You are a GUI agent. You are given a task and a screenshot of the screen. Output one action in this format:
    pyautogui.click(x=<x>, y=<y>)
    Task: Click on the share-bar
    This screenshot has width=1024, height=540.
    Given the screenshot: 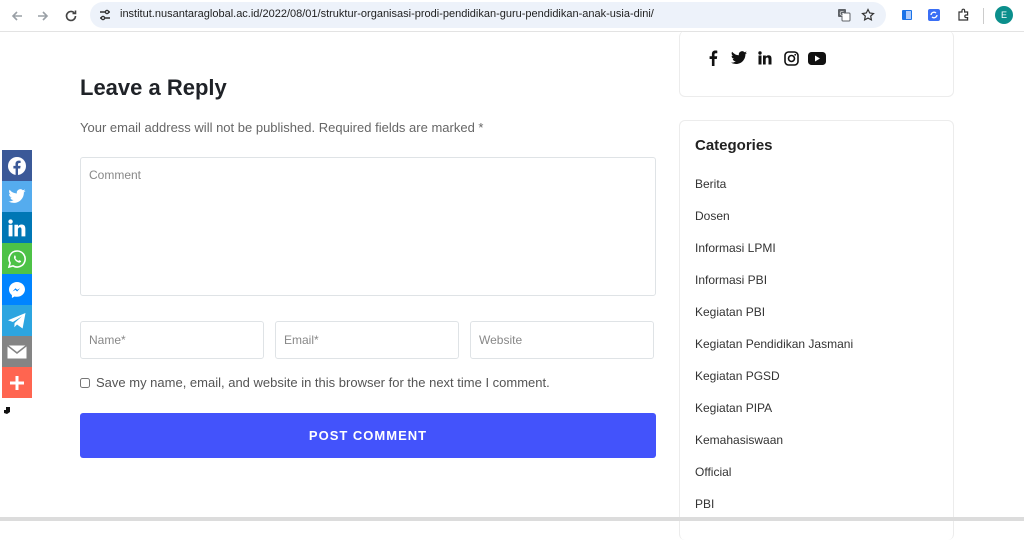 What is the action you would take?
    pyautogui.click(x=17, y=274)
    